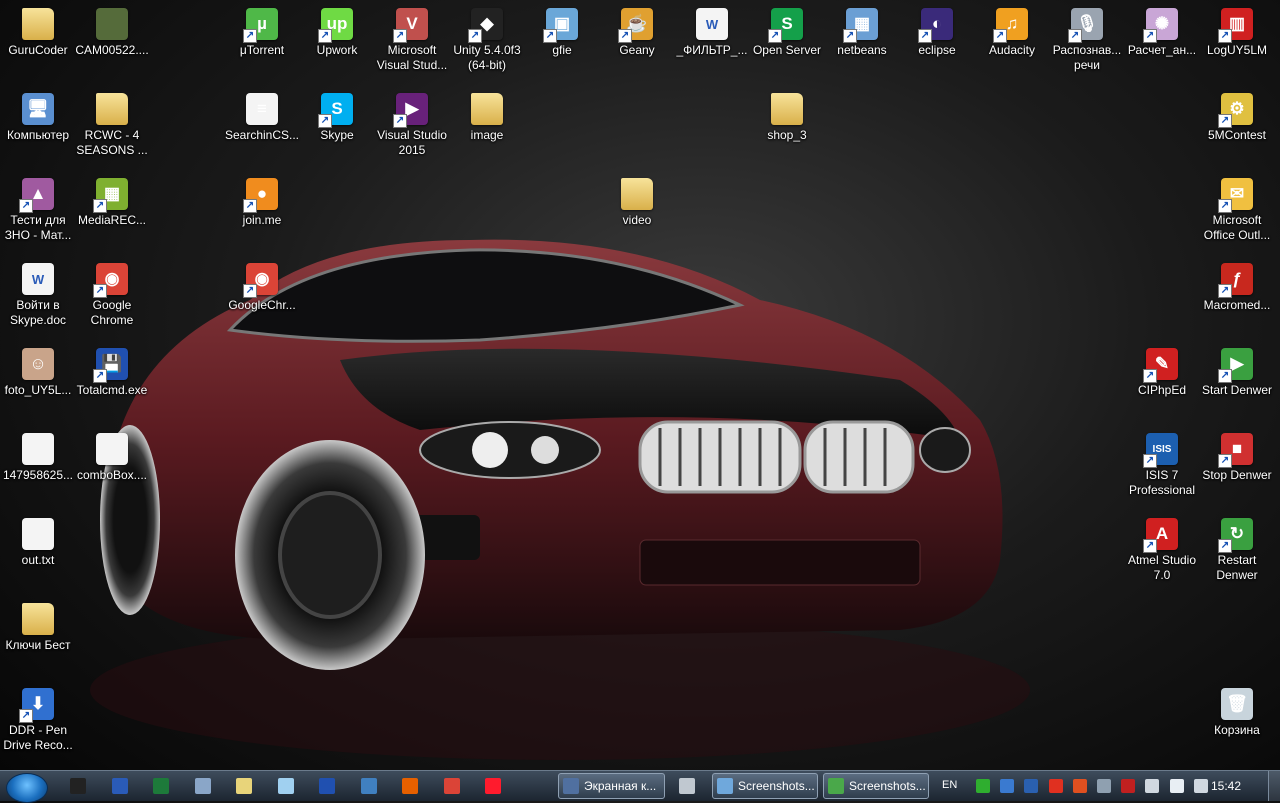 The image size is (1280, 803). I want to click on desktop-shortcut: ◉ ↗ Google Chrome, so click(112, 295).